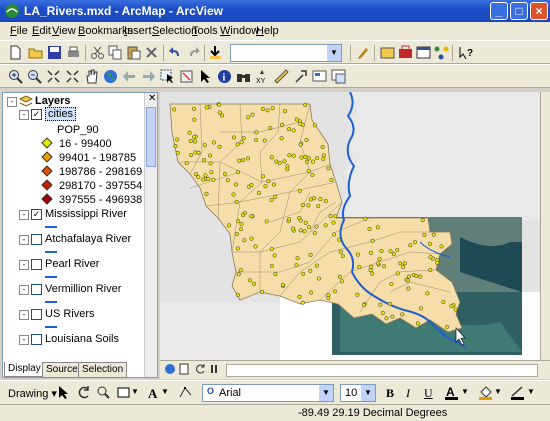  What do you see at coordinates (390, 393) in the screenshot?
I see `bold-button: B` at bounding box center [390, 393].